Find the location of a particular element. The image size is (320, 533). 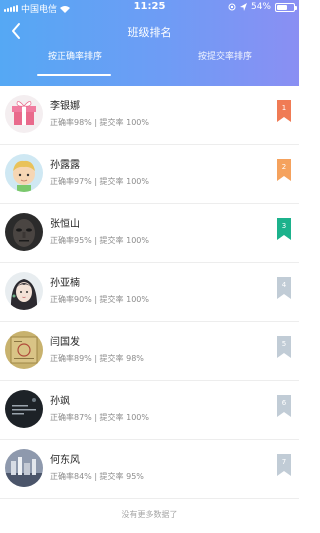

rank-ribbon: 1 is located at coordinates (284, 111).